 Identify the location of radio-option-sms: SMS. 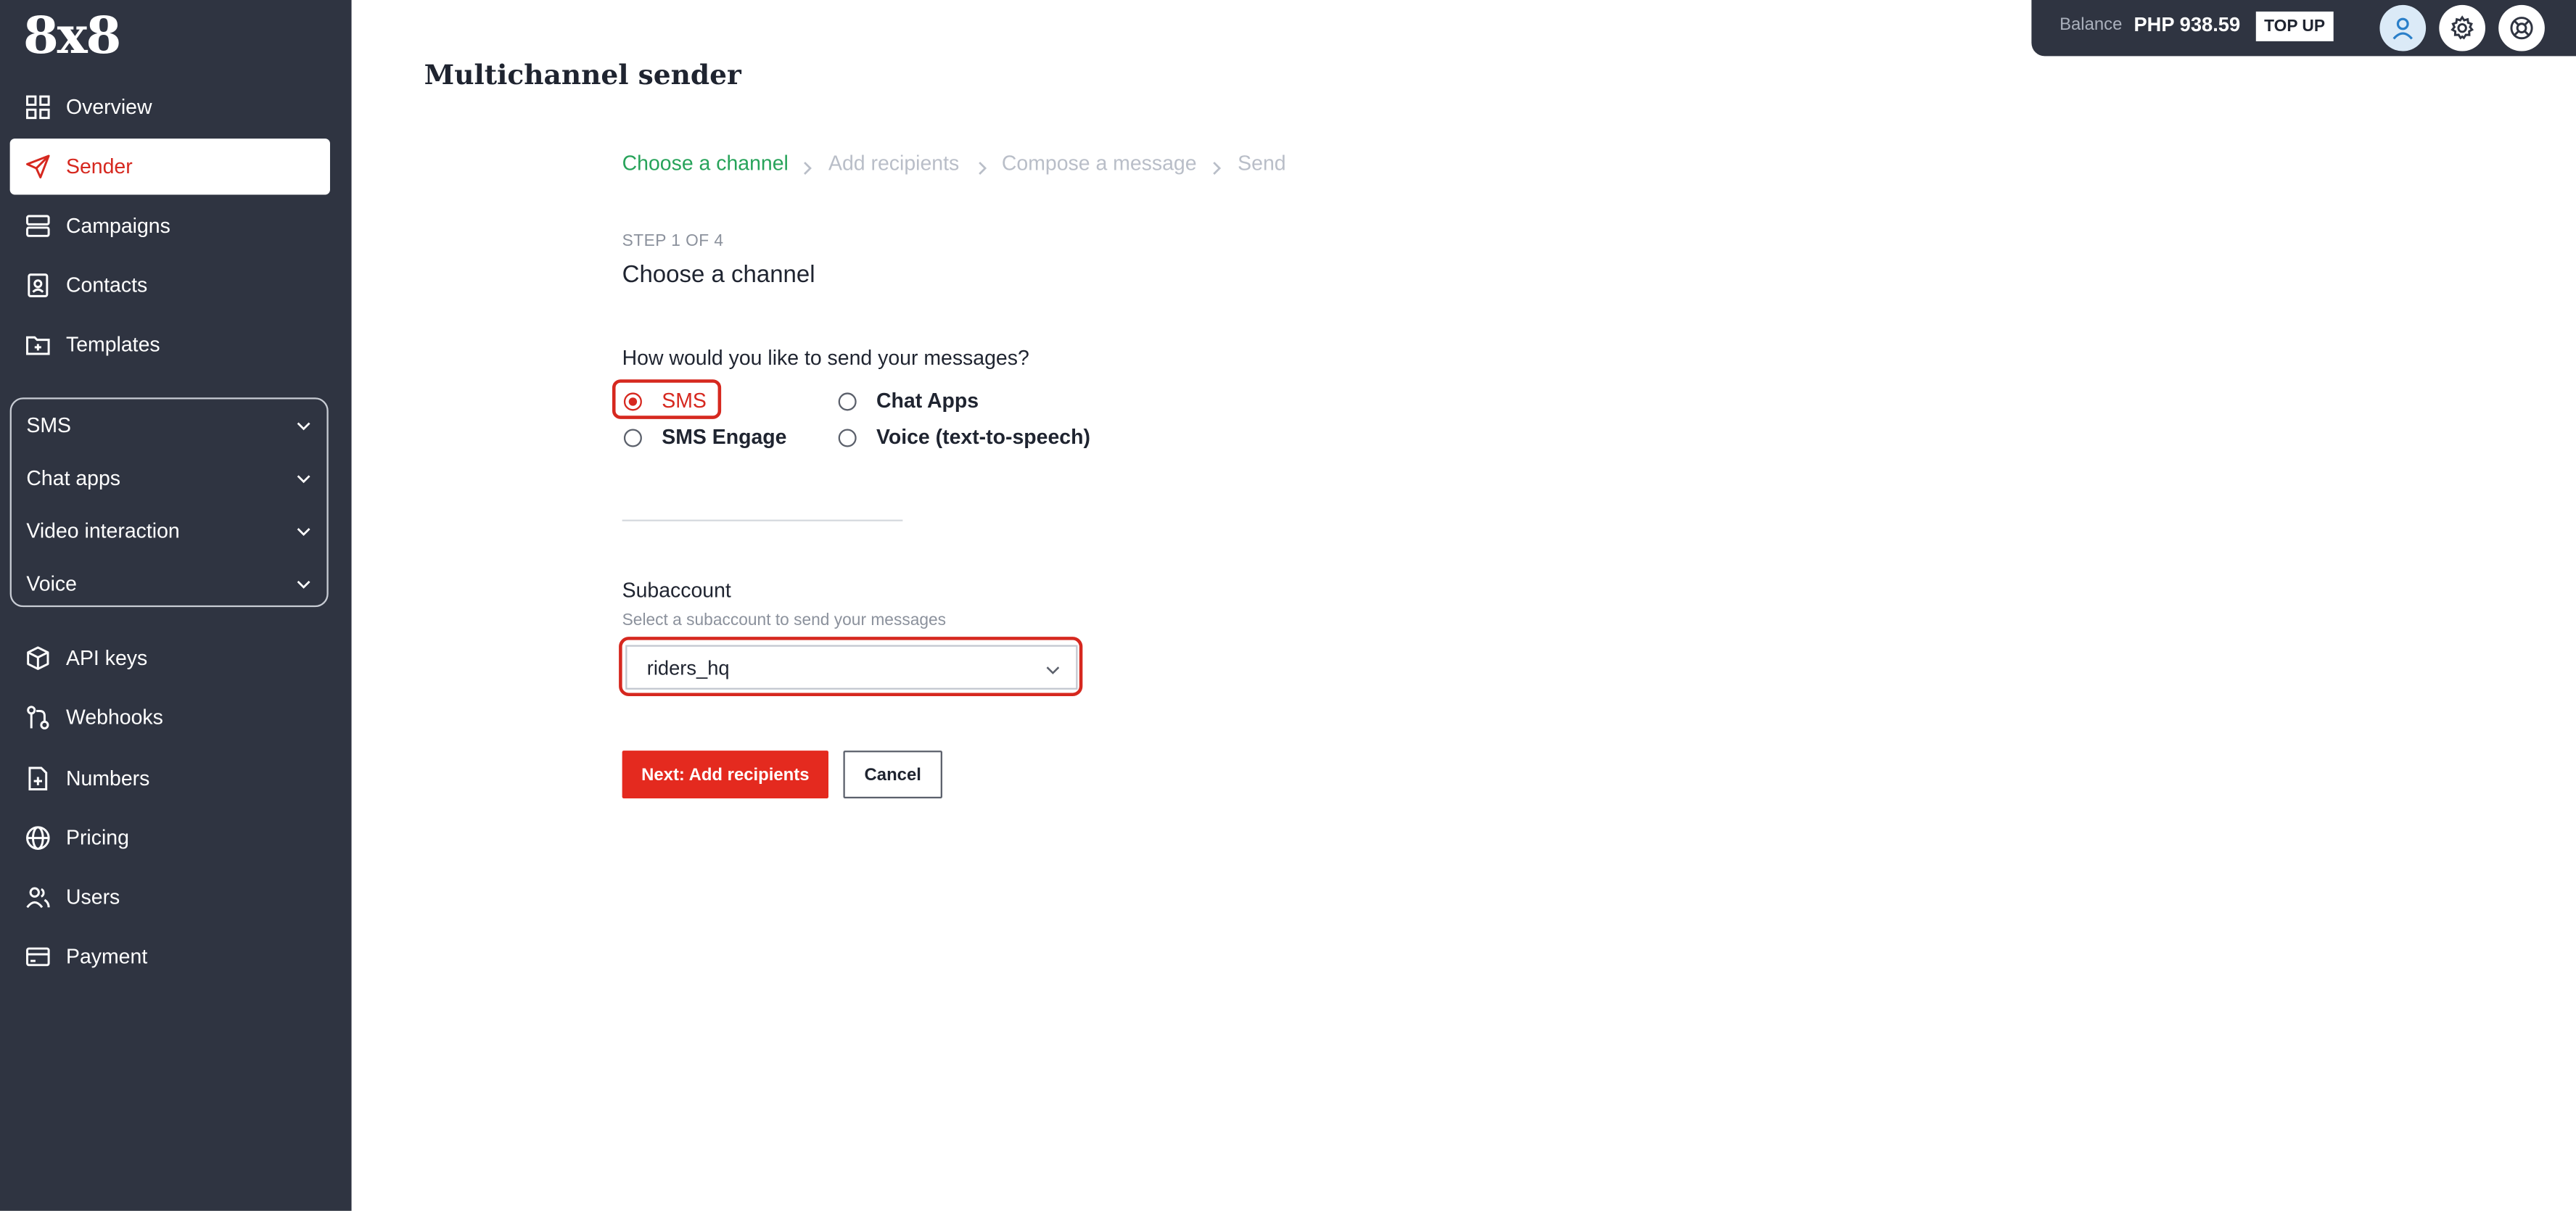
(665, 401).